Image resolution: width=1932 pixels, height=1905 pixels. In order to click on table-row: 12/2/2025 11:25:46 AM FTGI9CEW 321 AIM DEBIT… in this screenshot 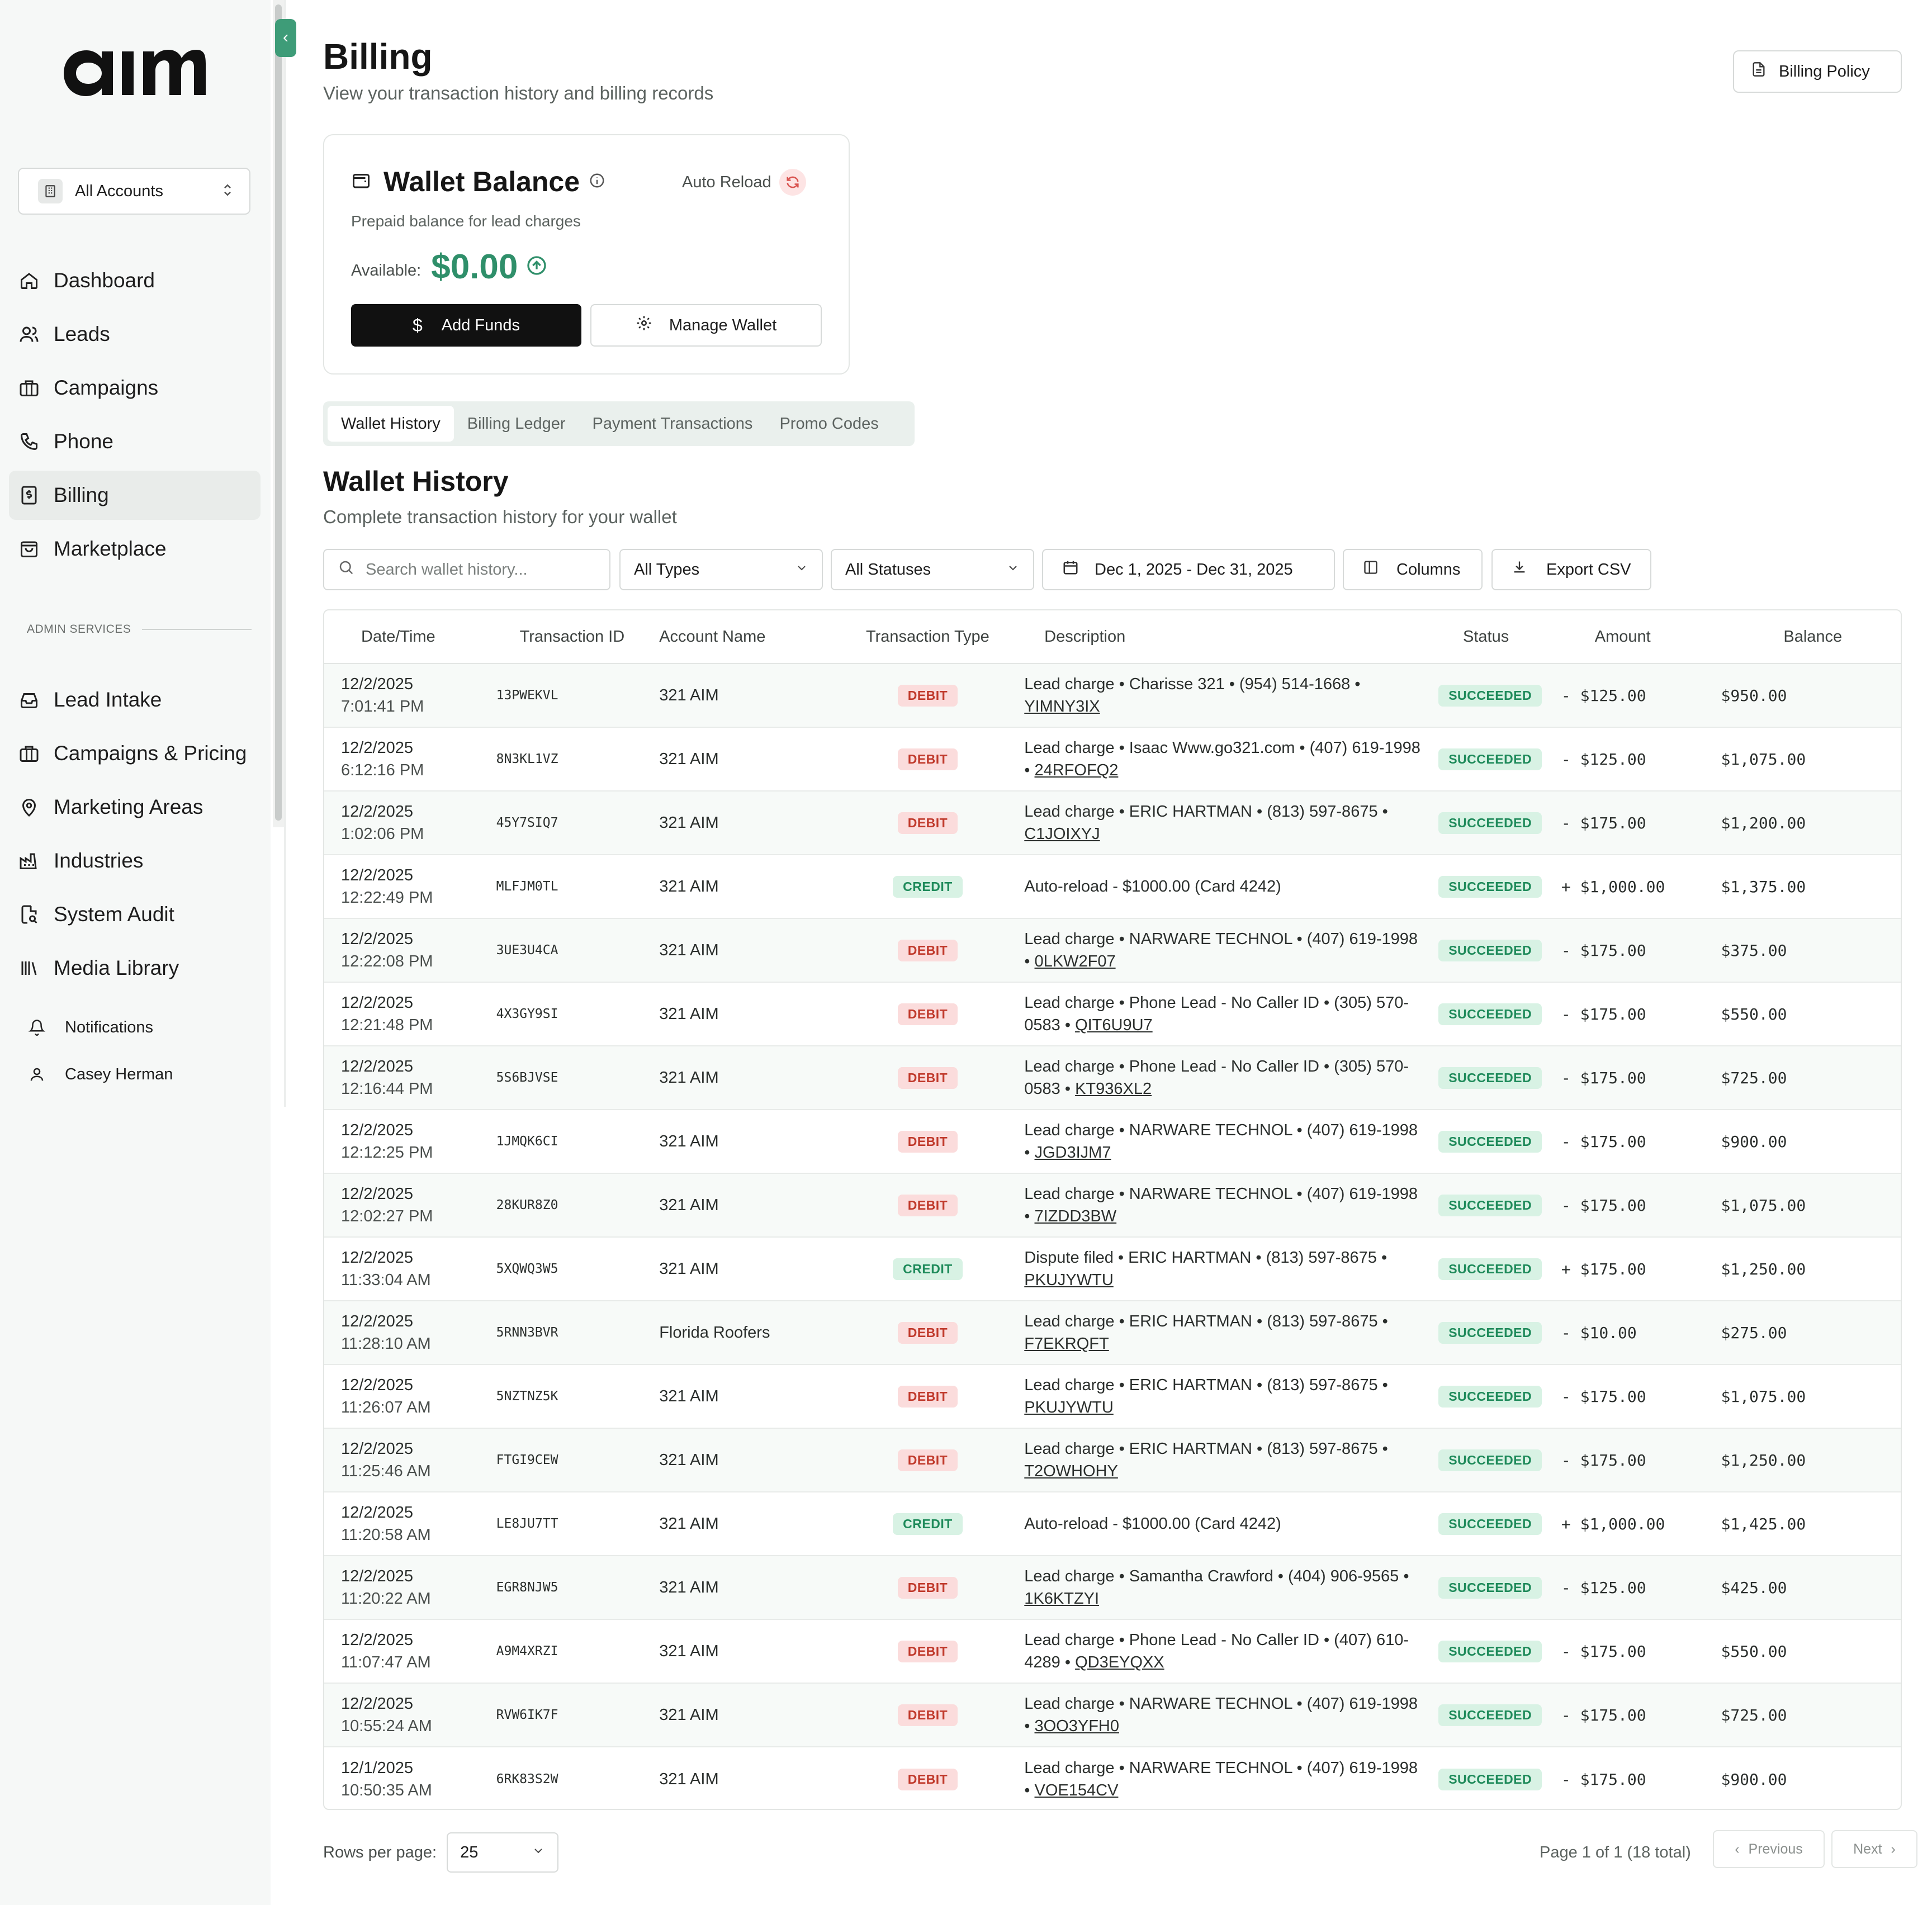, I will do `click(1112, 1461)`.